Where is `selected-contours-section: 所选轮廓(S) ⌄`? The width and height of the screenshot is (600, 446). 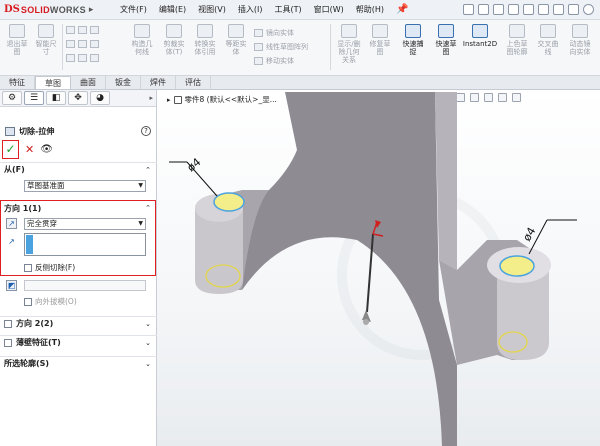
selected-contours-section: 所选轮廓(S) ⌄ is located at coordinates (78, 363).